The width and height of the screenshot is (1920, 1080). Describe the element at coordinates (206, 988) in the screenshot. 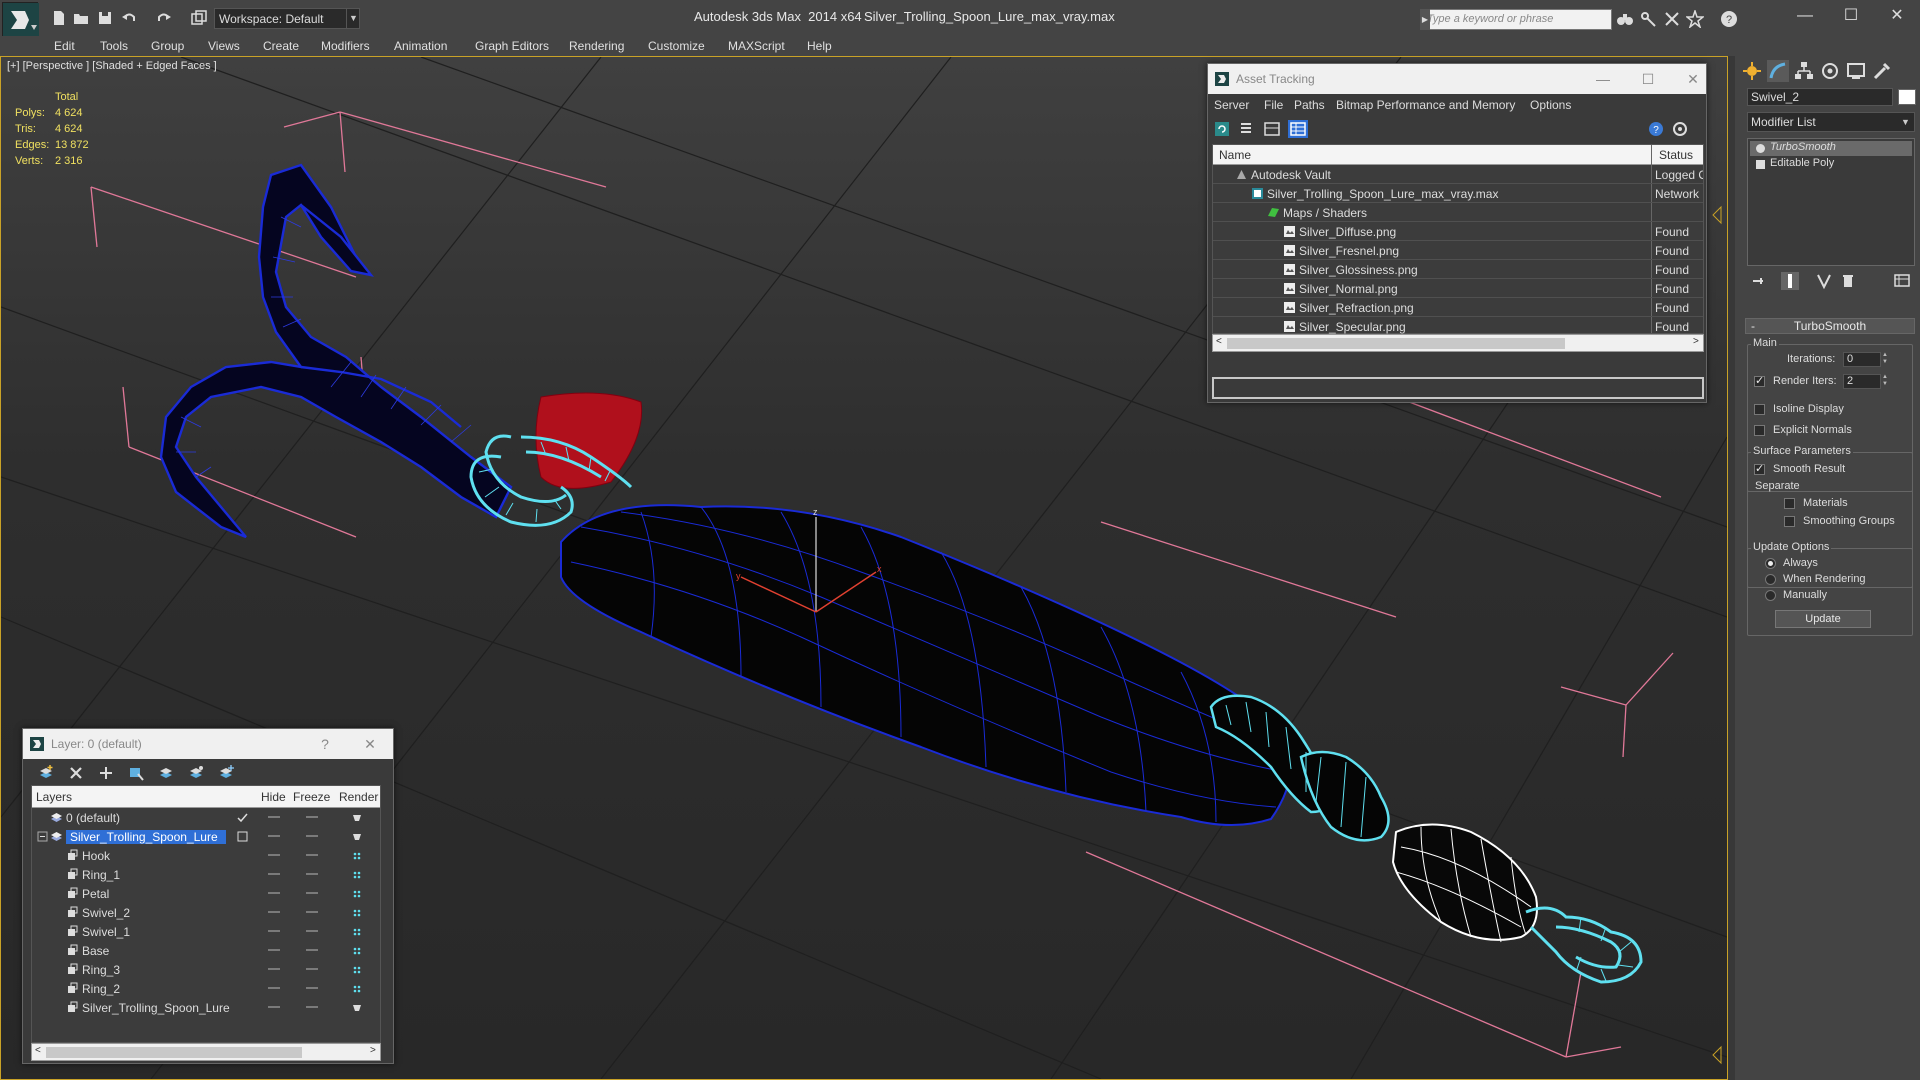

I see `layer-object-row: Ring_2` at that location.